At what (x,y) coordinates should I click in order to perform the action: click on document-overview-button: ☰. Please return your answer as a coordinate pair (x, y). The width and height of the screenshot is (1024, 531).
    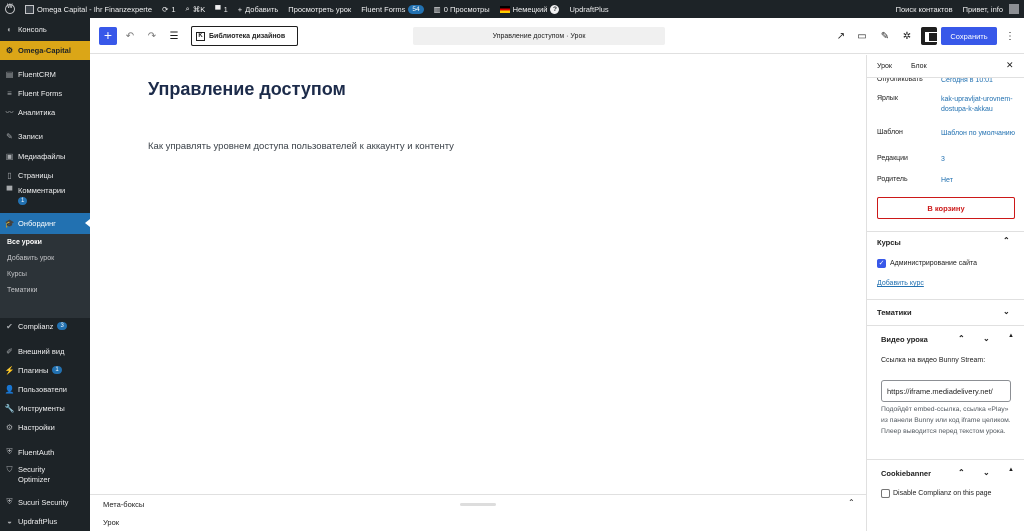
    Looking at the image, I should click on (174, 36).